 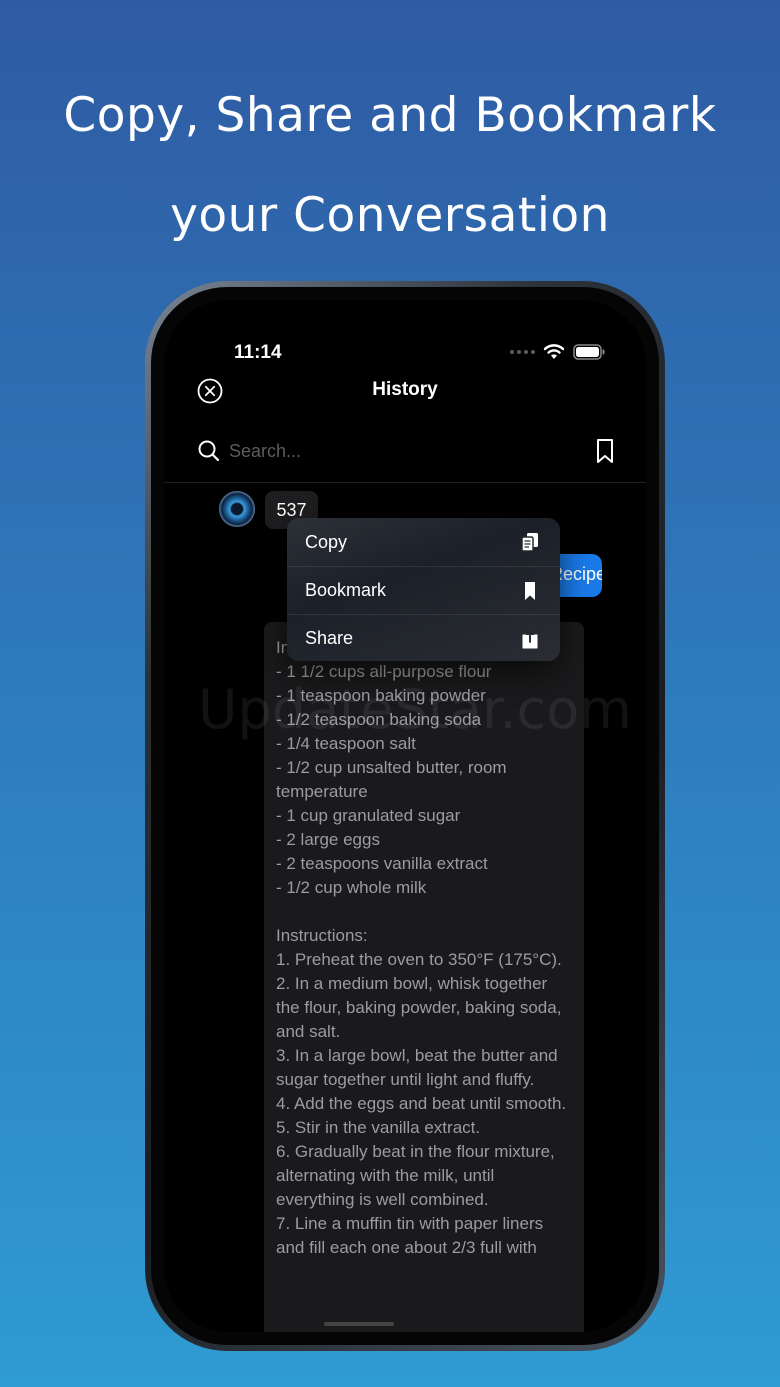 I want to click on status-icons, so click(x=558, y=352).